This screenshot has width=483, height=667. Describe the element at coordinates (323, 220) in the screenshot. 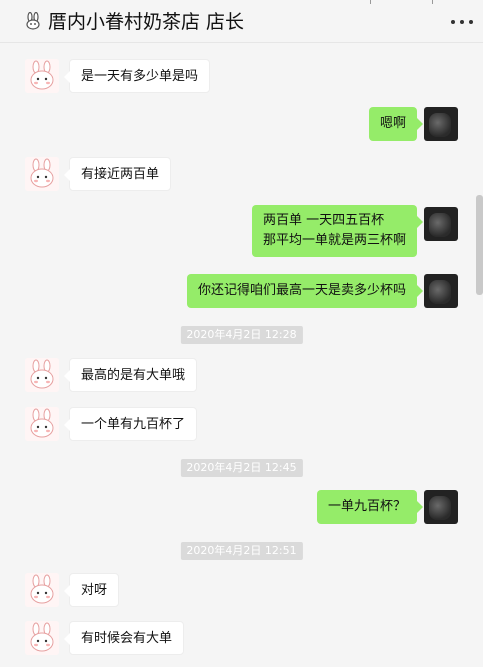

I see `message-line: 两百单 一天四五百杯` at that location.